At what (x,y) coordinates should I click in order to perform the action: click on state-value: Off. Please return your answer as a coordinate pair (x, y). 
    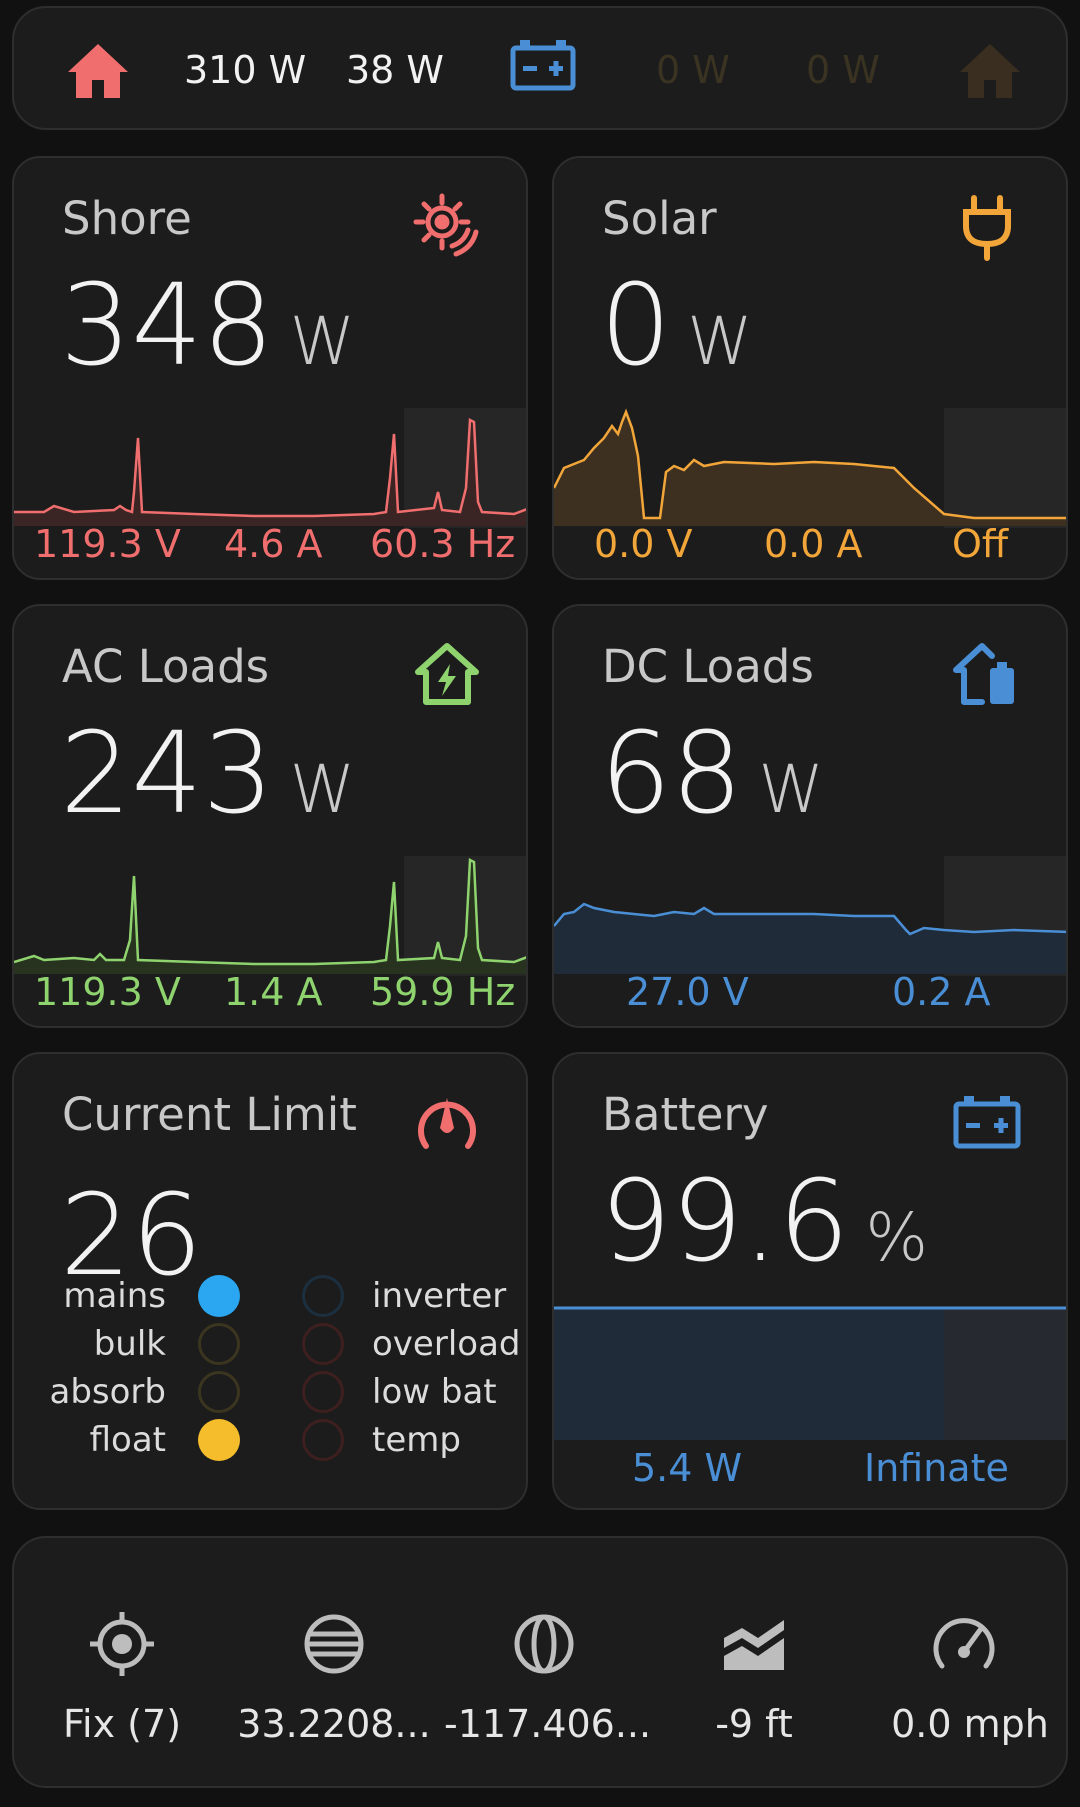
    Looking at the image, I should click on (980, 544).